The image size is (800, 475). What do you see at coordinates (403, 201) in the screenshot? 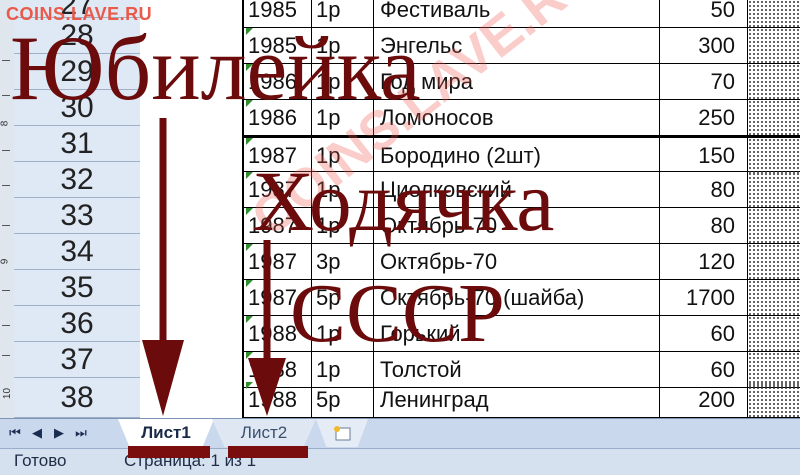
I see `annotation-khodyachka: Ходячка` at bounding box center [403, 201].